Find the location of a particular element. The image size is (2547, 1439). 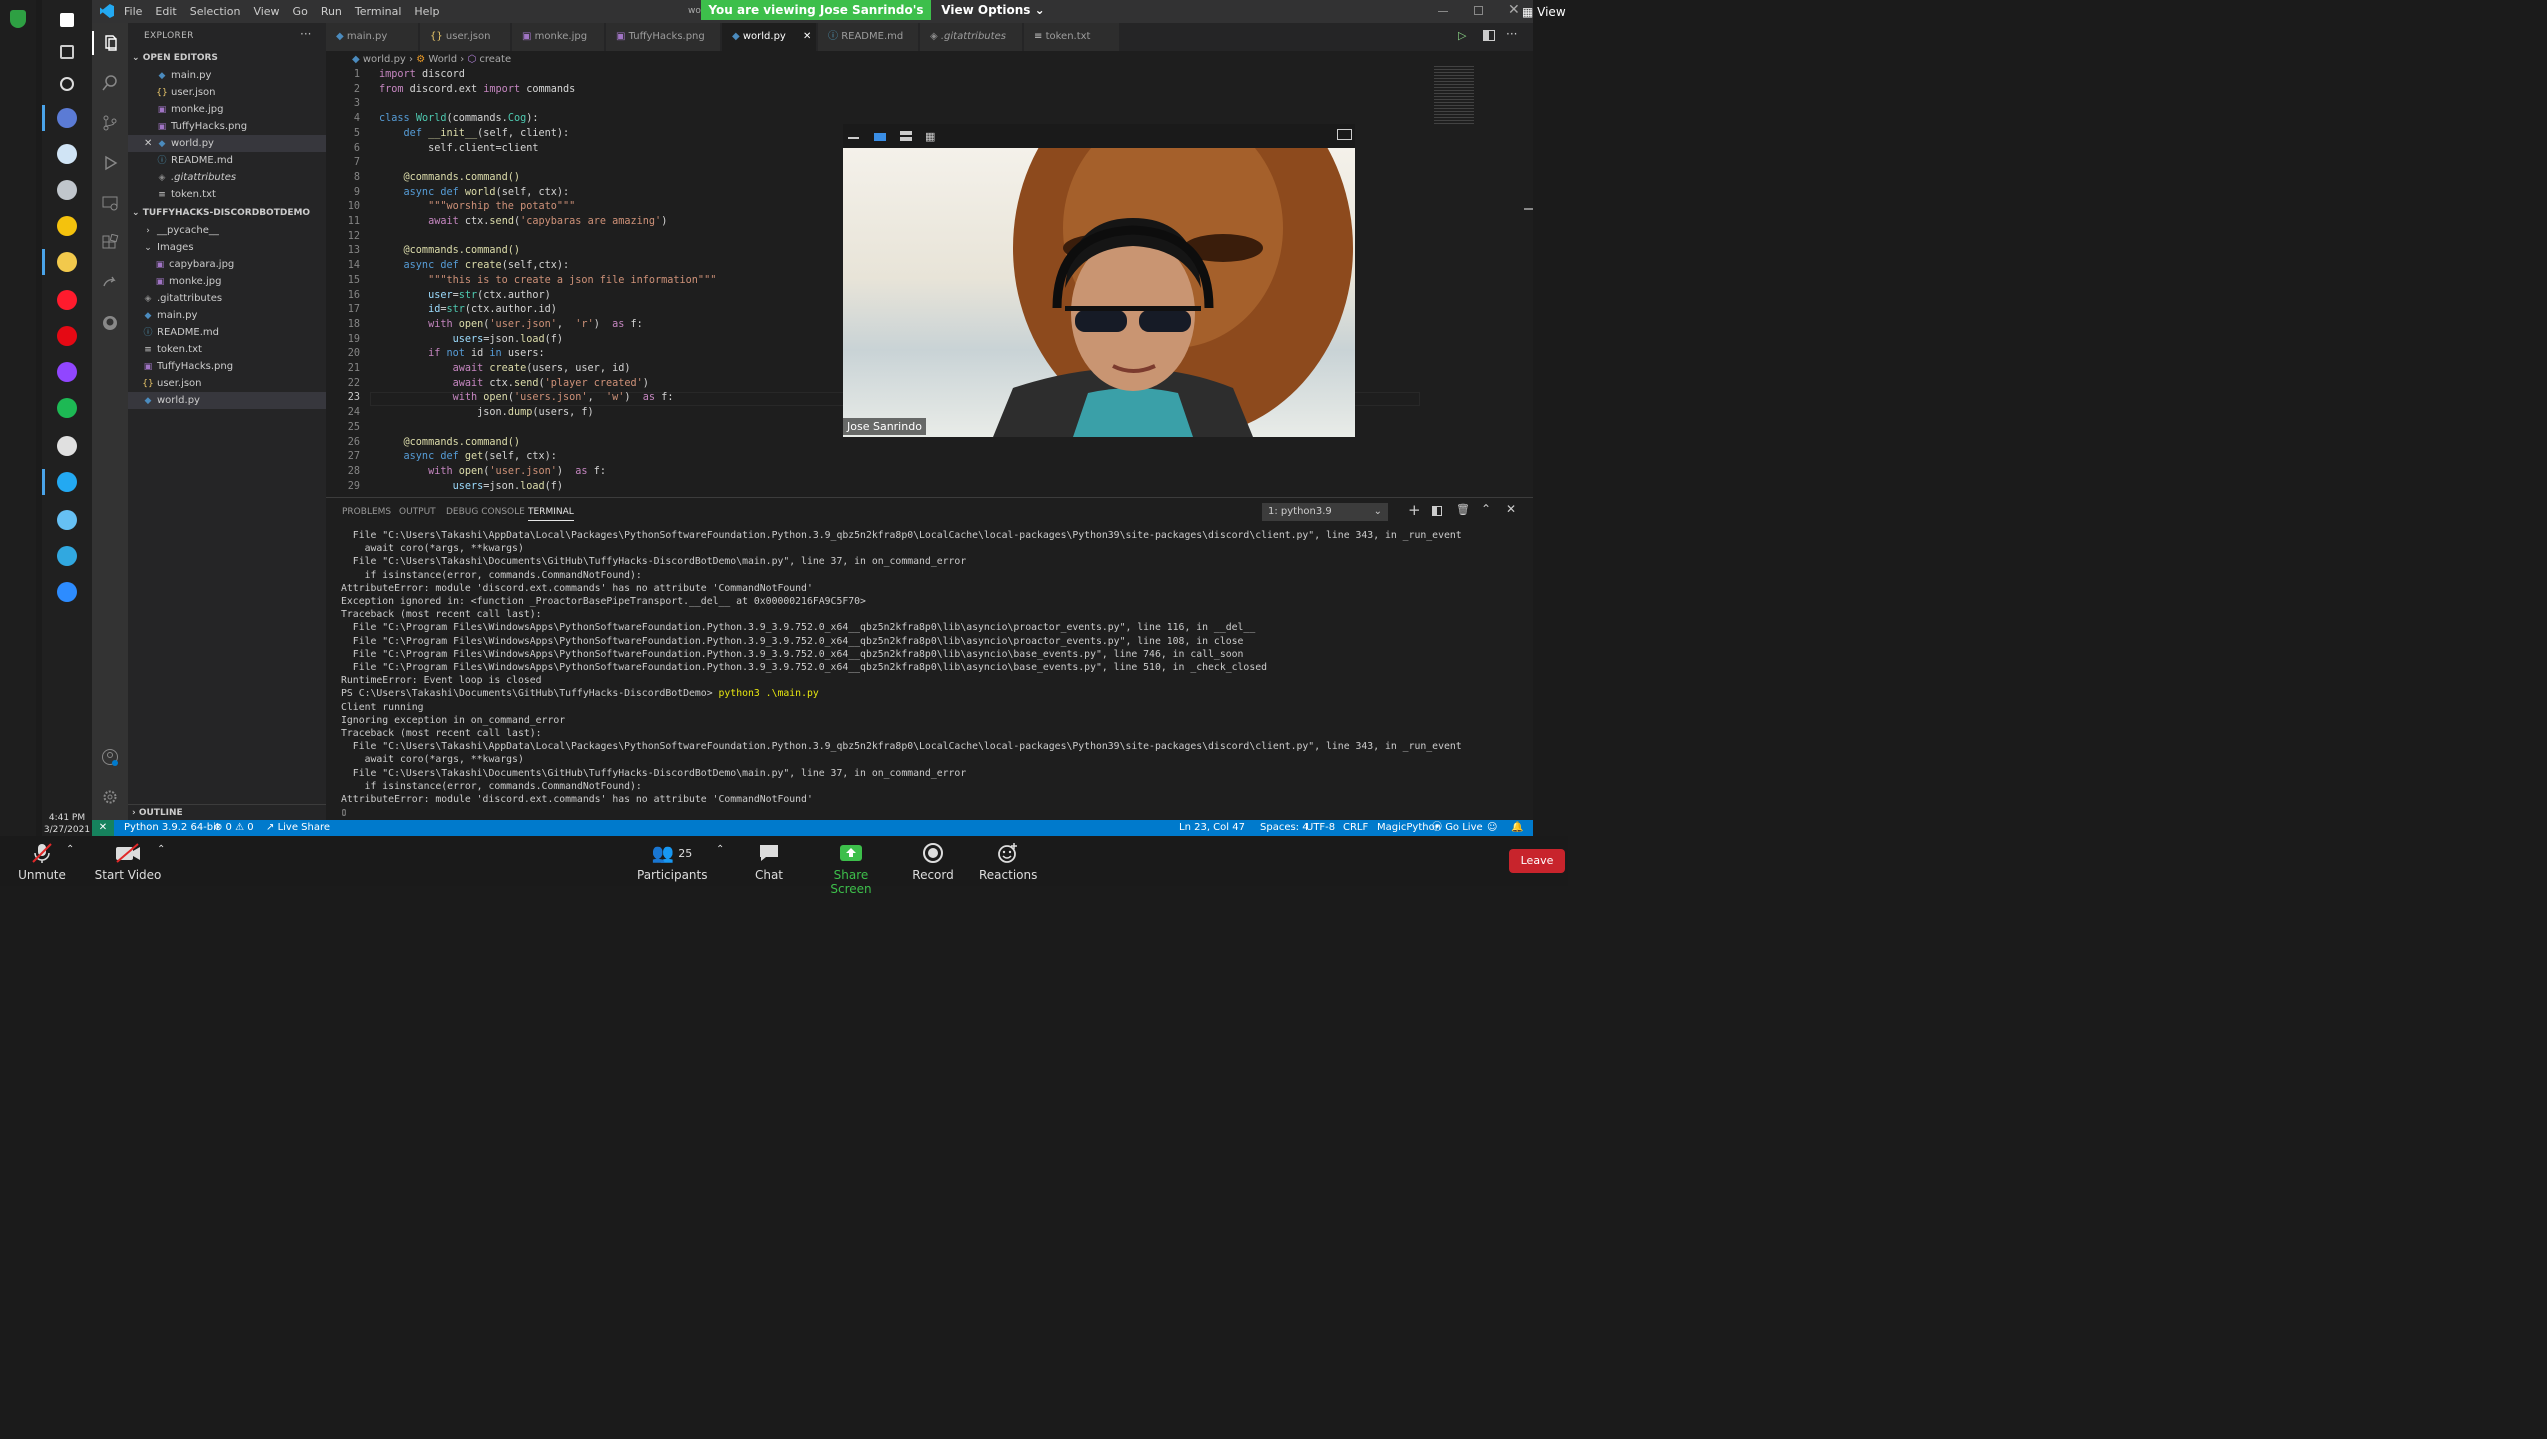

file-tree-item: › __pycache__ is located at coordinates (227, 230).